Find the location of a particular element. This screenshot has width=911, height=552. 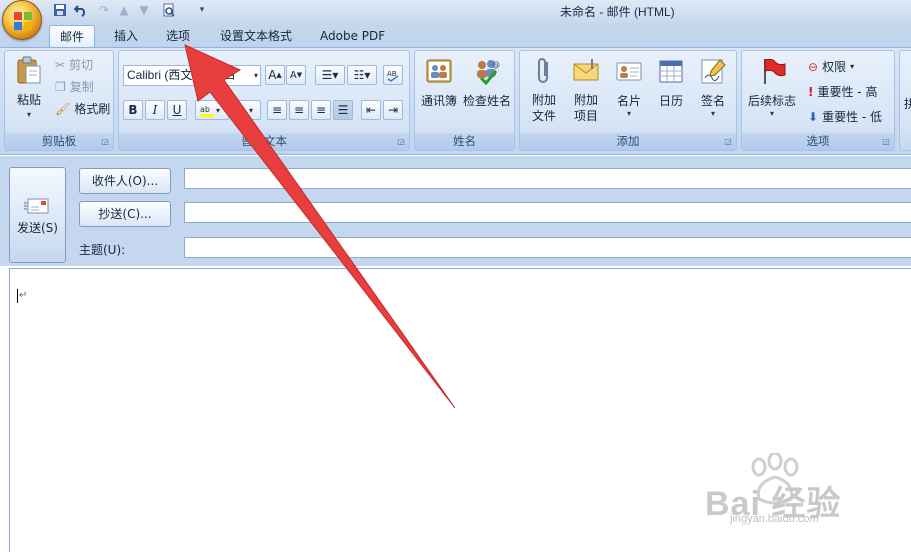

font-name-combo: Calibri (西文 ▾ is located at coordinates (165, 75).